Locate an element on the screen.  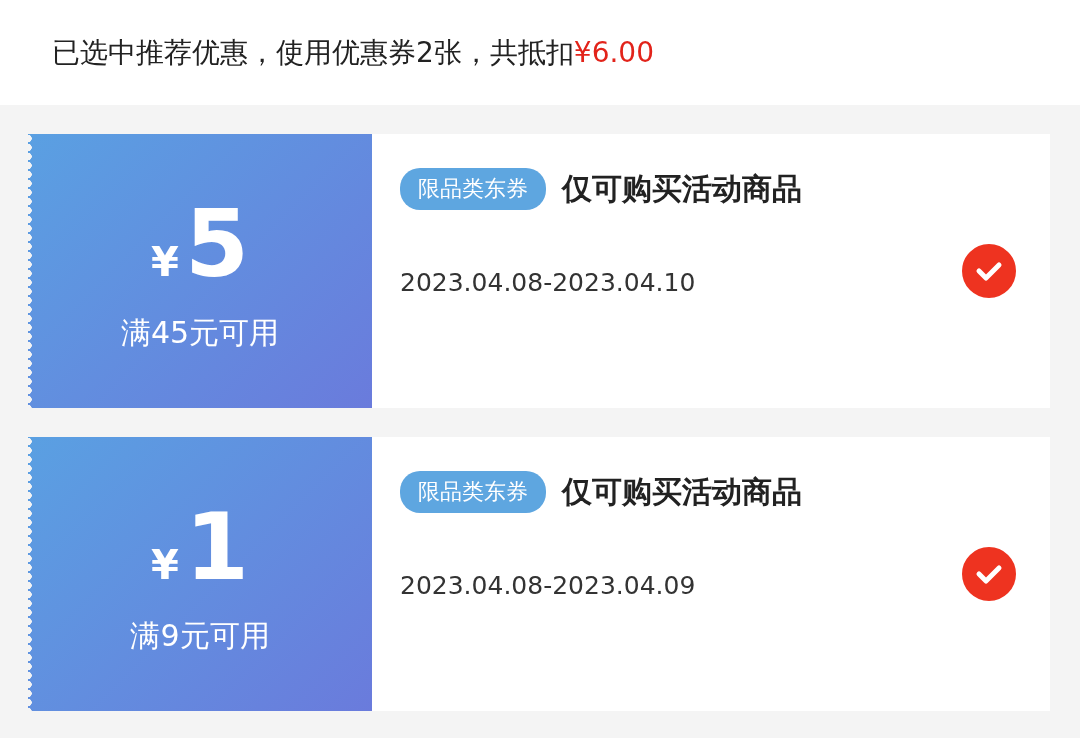
coupon-condition: 满9元可用 is located at coordinates (200, 635).